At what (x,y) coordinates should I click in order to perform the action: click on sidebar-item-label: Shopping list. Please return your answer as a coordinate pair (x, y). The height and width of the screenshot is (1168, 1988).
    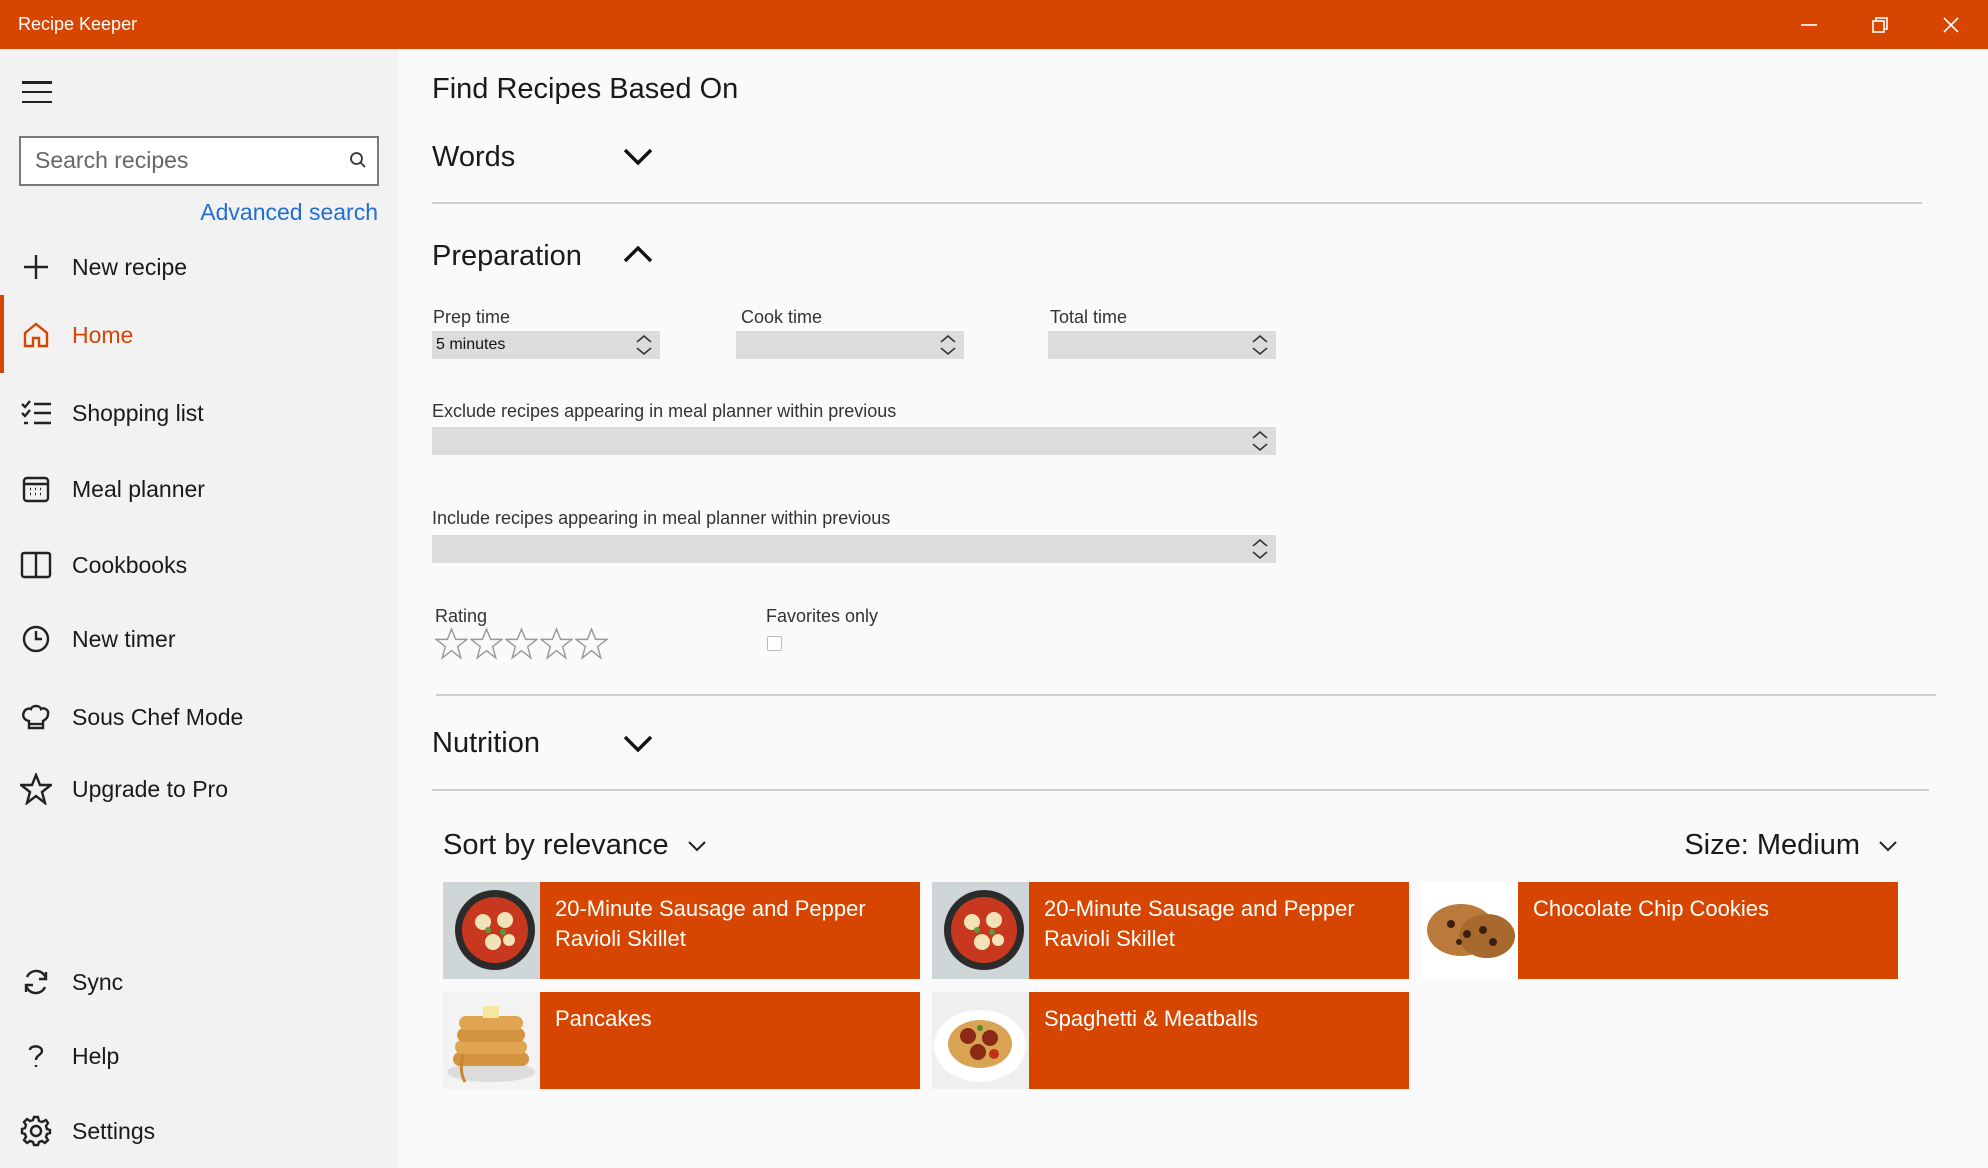
    Looking at the image, I should click on (138, 412).